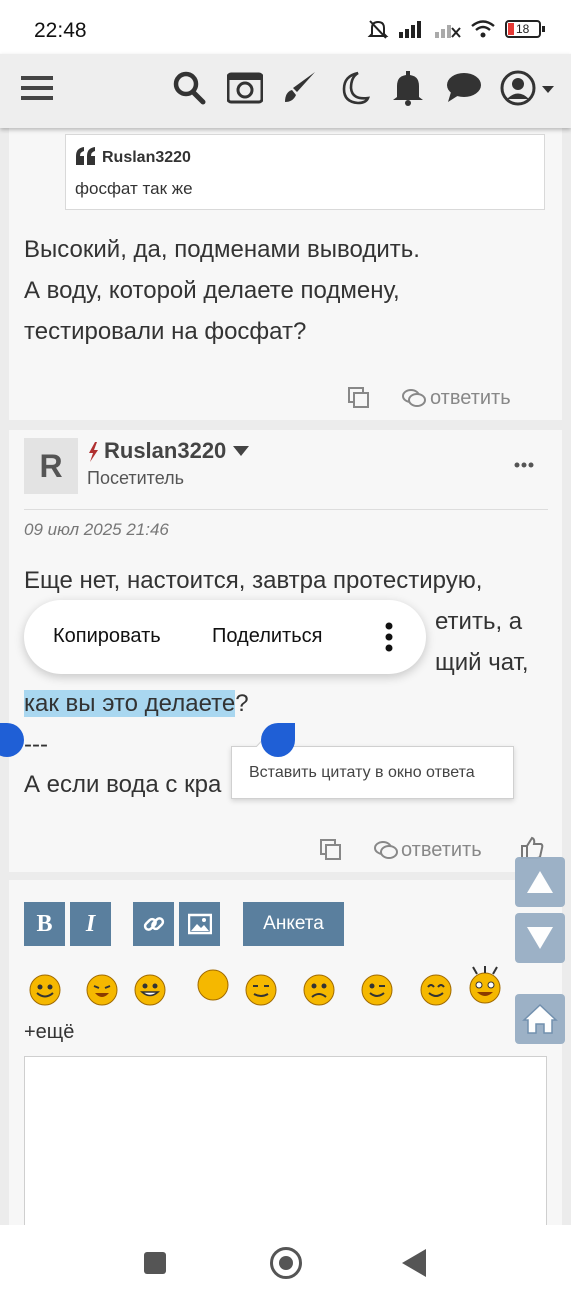 This screenshot has width=571, height=1300. Describe the element at coordinates (123, 784) in the screenshot. I see `post-text-line: А если вода с кра` at that location.